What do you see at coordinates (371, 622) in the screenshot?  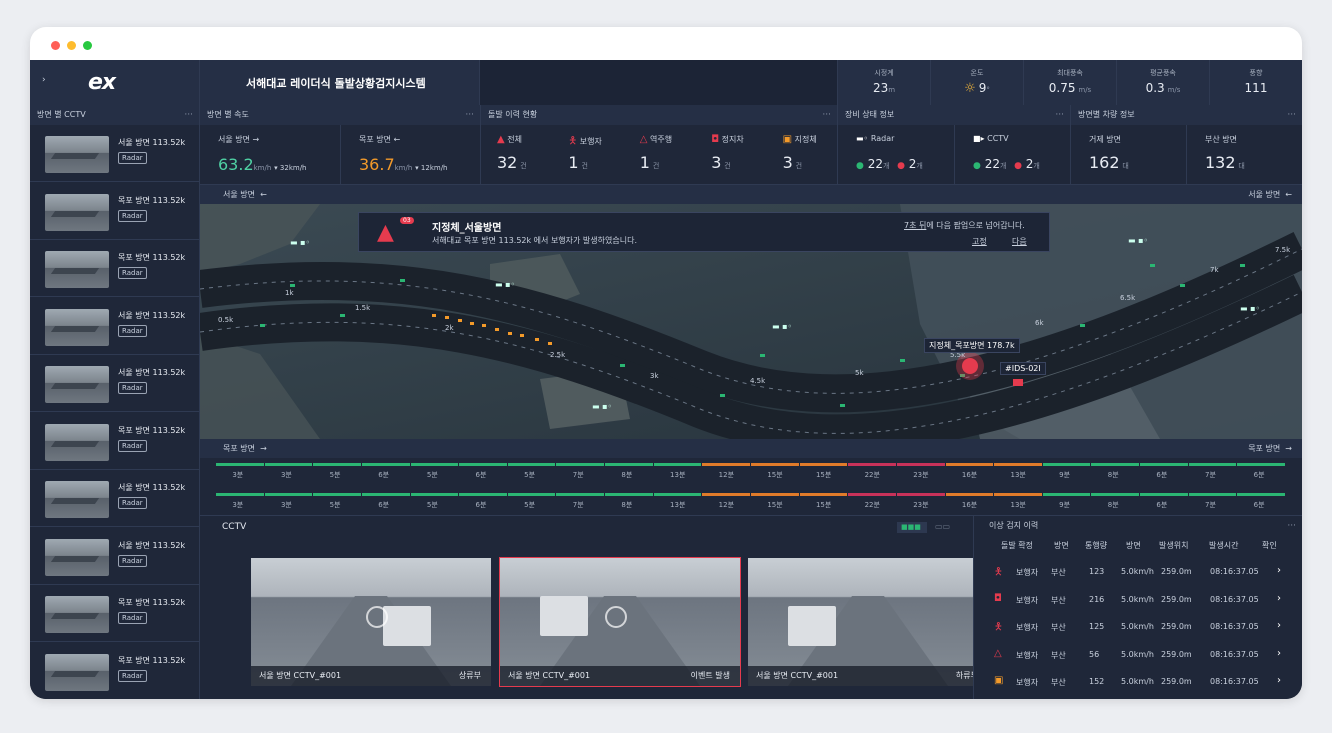 I see `cctv-feed: 서울 방면 CCTV_#001 상류부` at bounding box center [371, 622].